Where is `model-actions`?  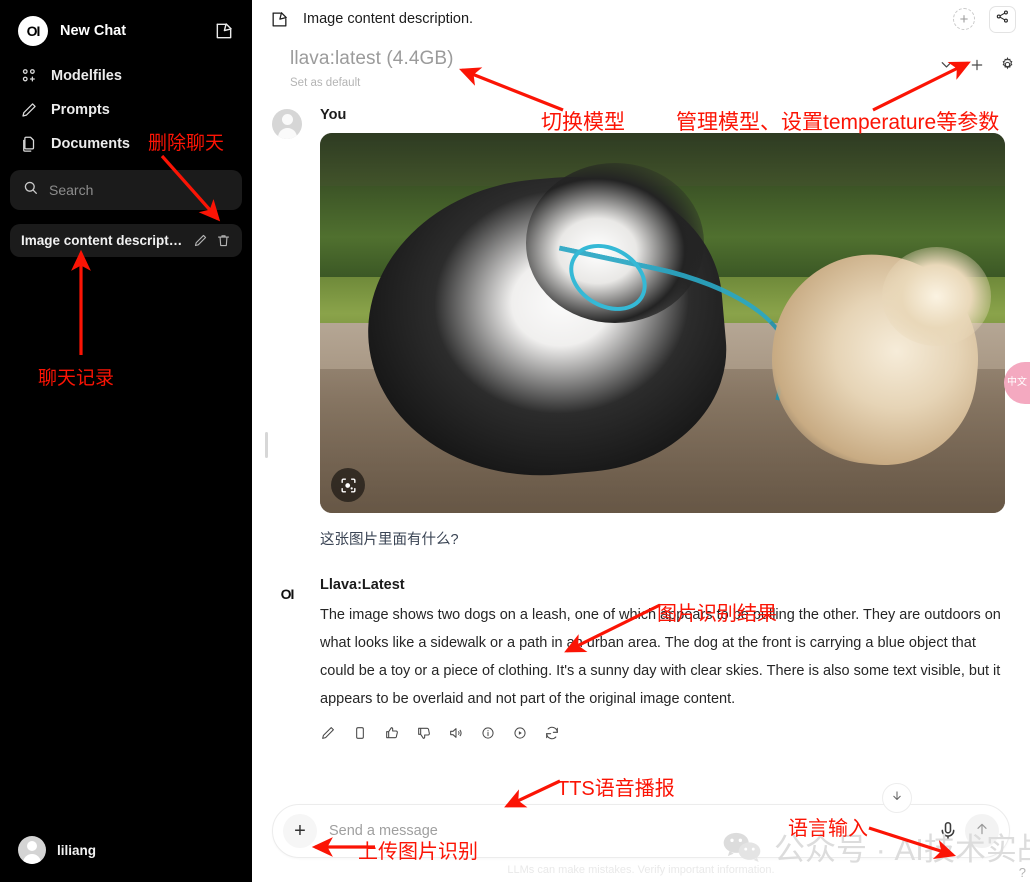
model-actions is located at coordinates (977, 63).